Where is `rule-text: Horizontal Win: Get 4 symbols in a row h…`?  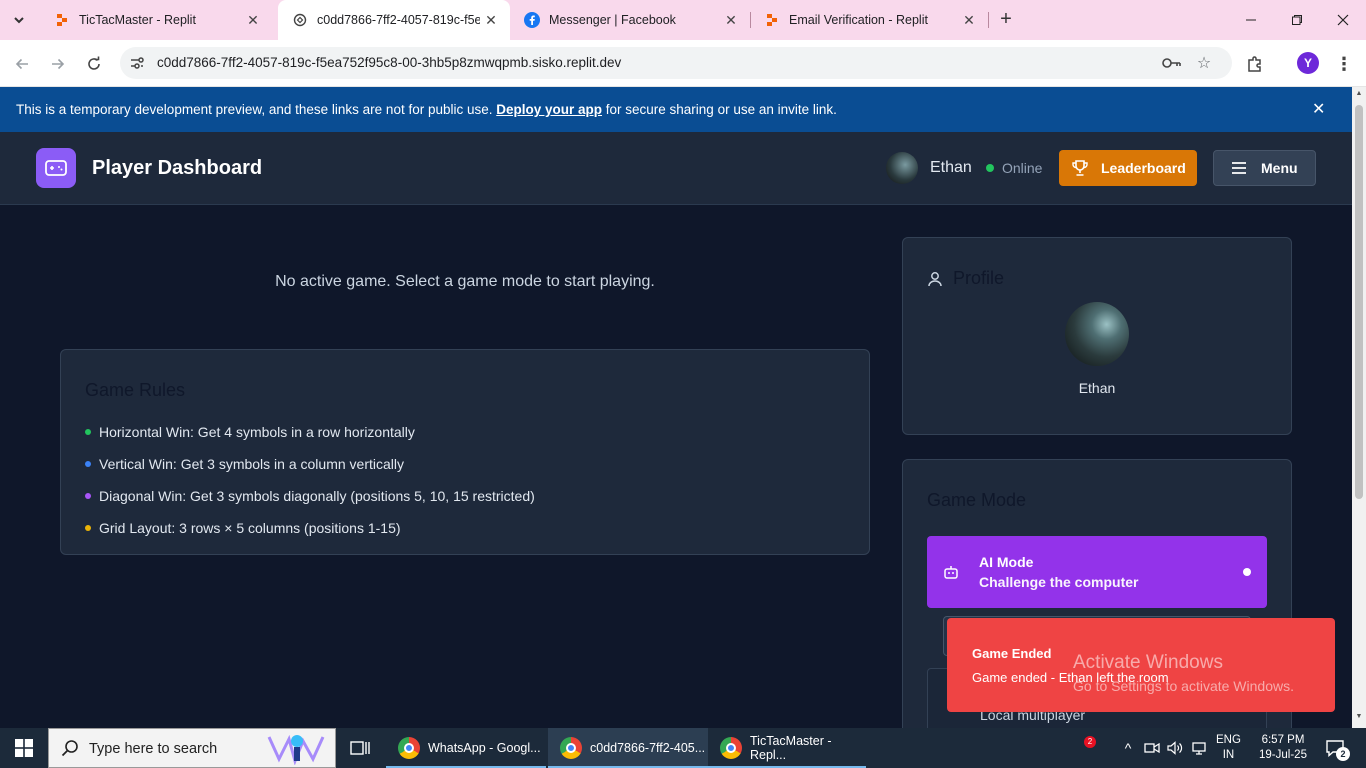 rule-text: Horizontal Win: Get 4 symbols in a row h… is located at coordinates (257, 432).